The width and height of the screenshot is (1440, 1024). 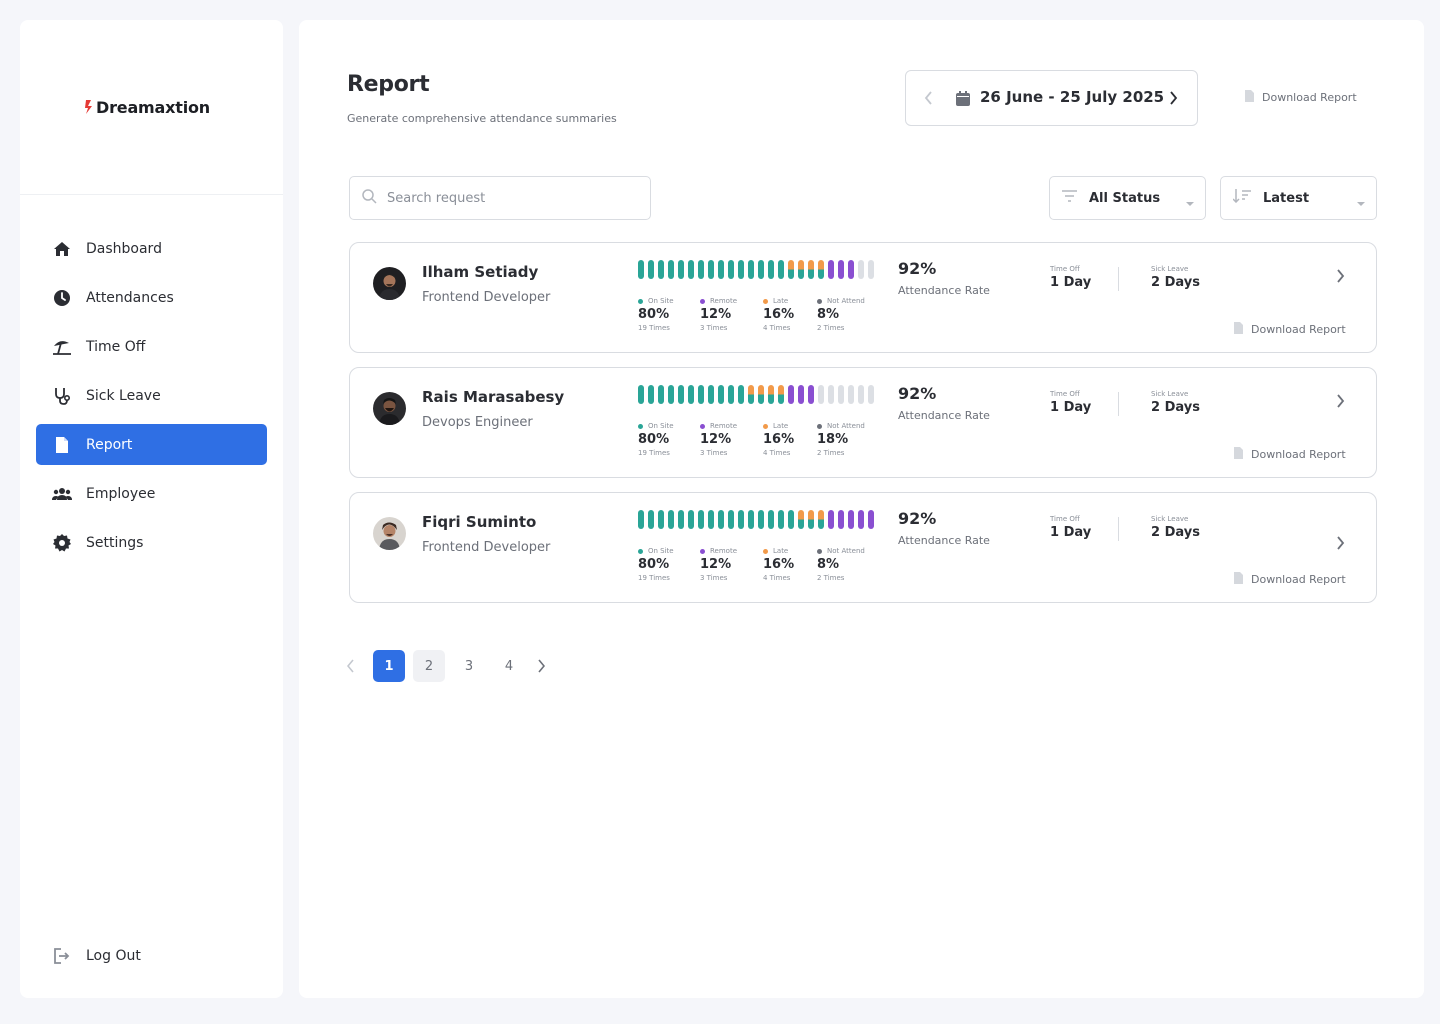 What do you see at coordinates (1298, 329) in the screenshot?
I see `download-report-label: Download Report` at bounding box center [1298, 329].